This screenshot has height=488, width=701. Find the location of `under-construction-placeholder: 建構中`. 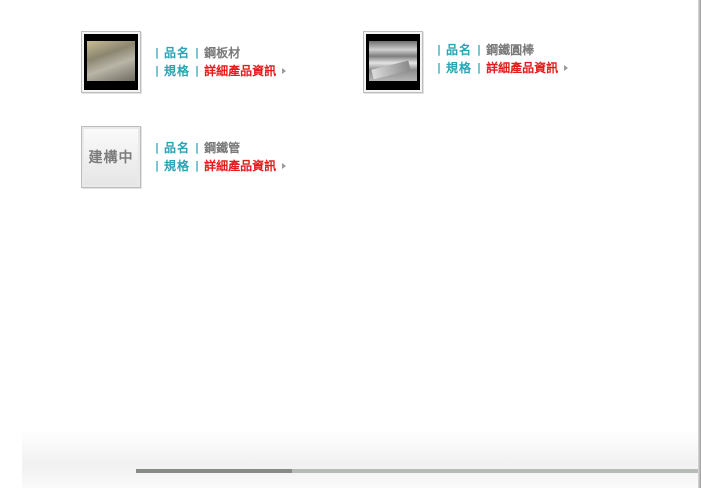

under-construction-placeholder: 建構中 is located at coordinates (111, 157).